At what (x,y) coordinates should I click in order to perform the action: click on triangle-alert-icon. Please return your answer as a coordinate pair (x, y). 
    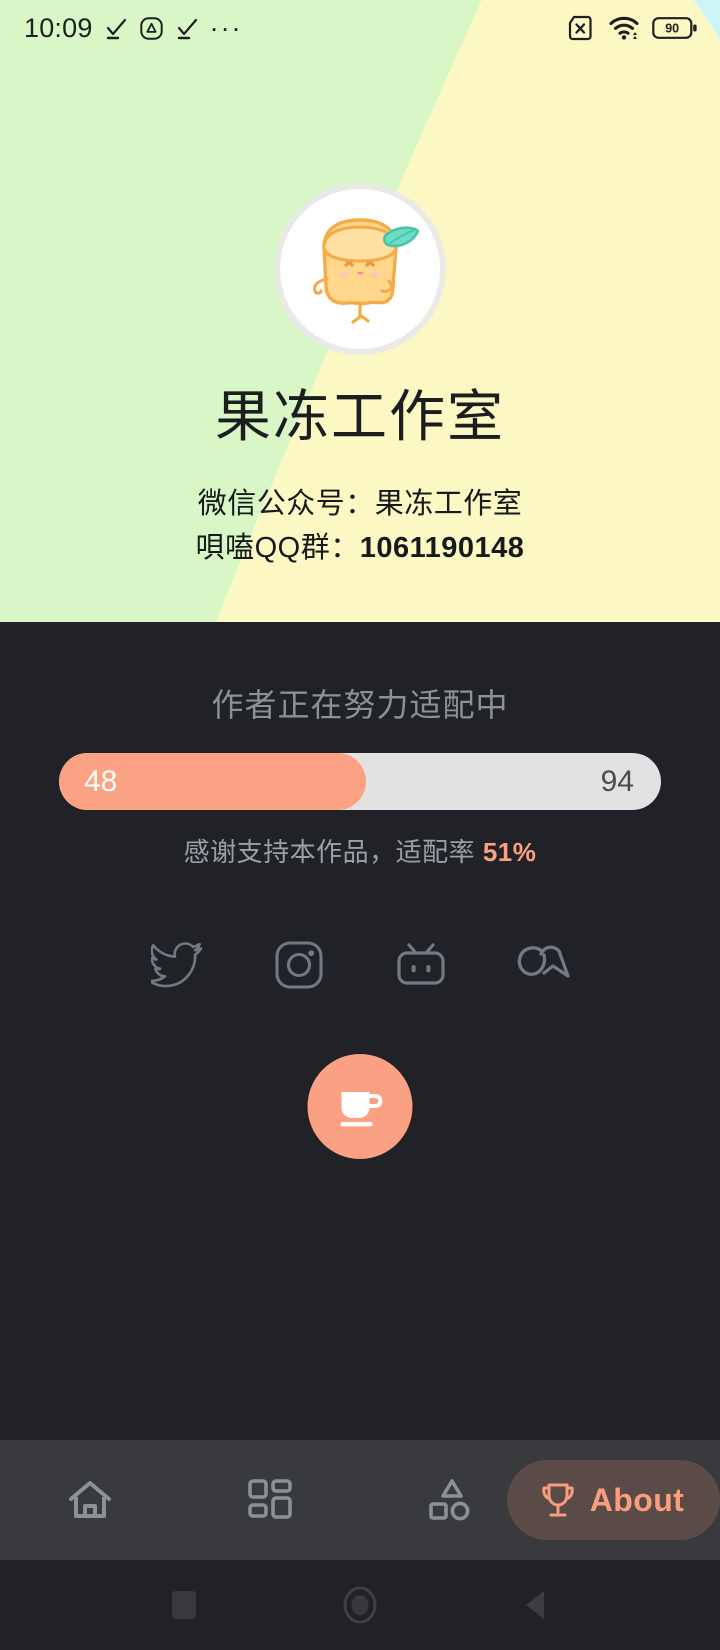
    Looking at the image, I should click on (151, 28).